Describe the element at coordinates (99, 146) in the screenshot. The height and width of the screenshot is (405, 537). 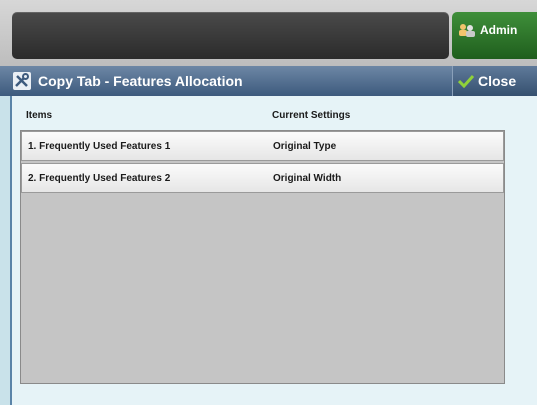
I see `row-item-label: 1. Frequently Used Features 1` at that location.